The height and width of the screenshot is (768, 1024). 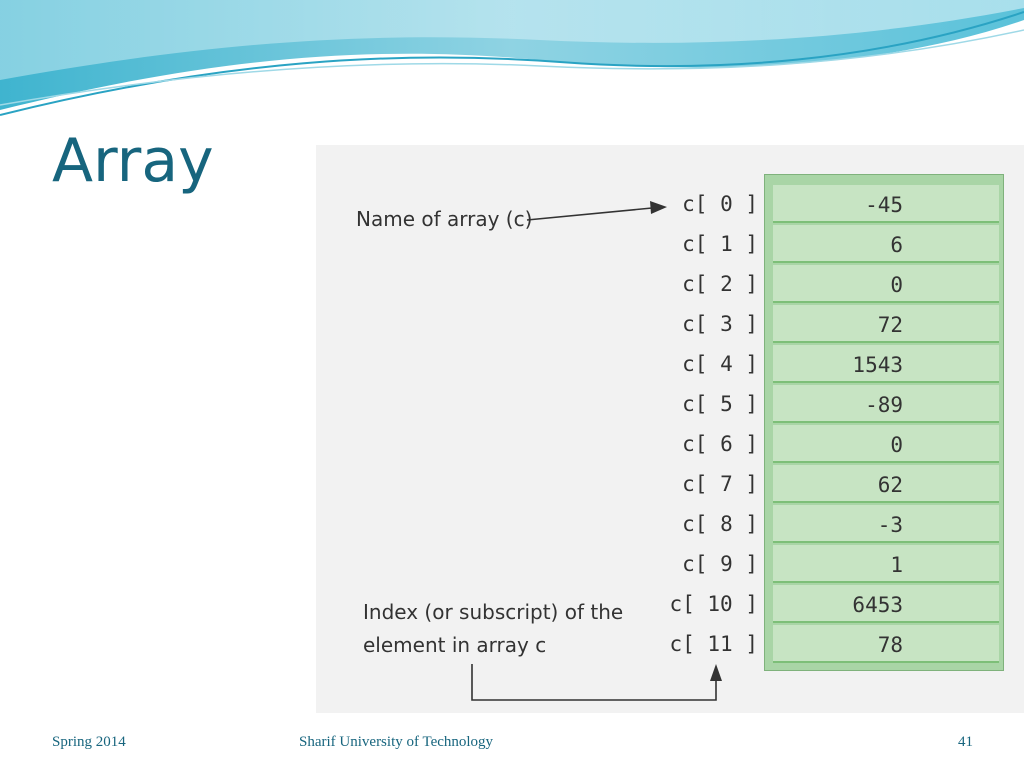 What do you see at coordinates (890, 645) in the screenshot?
I see `array-cell-value: 78` at bounding box center [890, 645].